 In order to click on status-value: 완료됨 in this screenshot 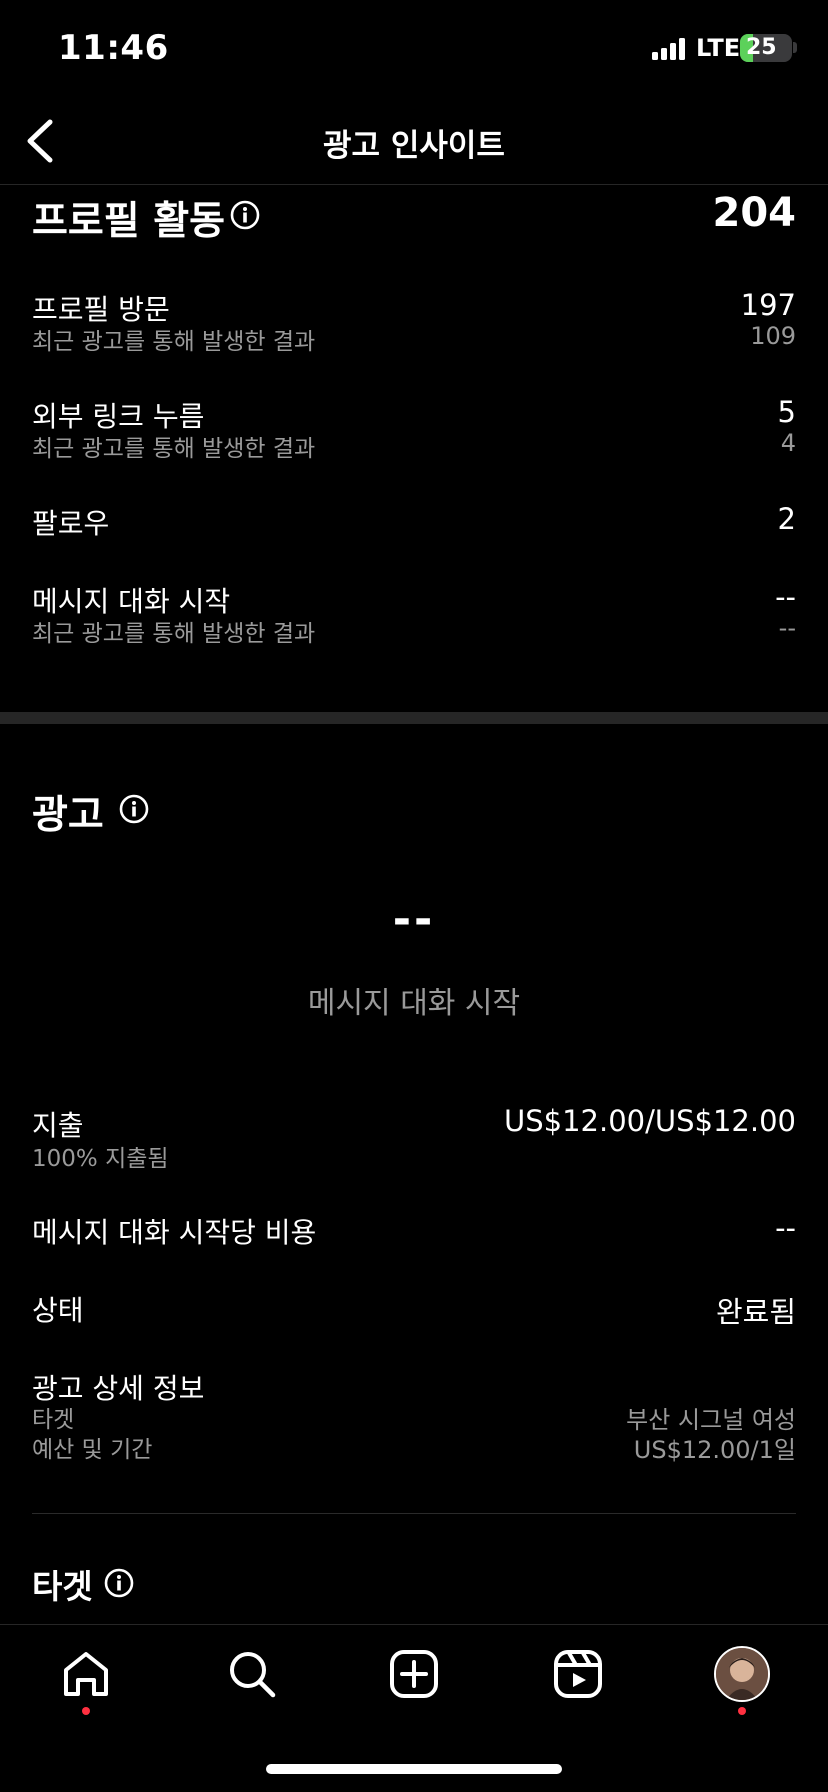, I will do `click(755, 1312)`.